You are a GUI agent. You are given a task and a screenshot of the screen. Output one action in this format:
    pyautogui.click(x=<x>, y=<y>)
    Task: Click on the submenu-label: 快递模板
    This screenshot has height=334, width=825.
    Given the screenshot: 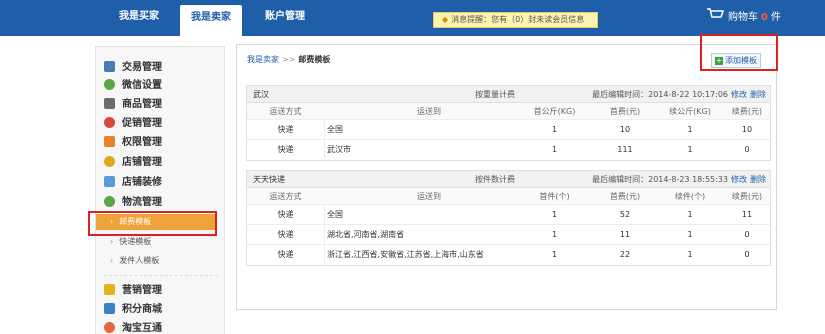 What is the action you would take?
    pyautogui.click(x=135, y=241)
    